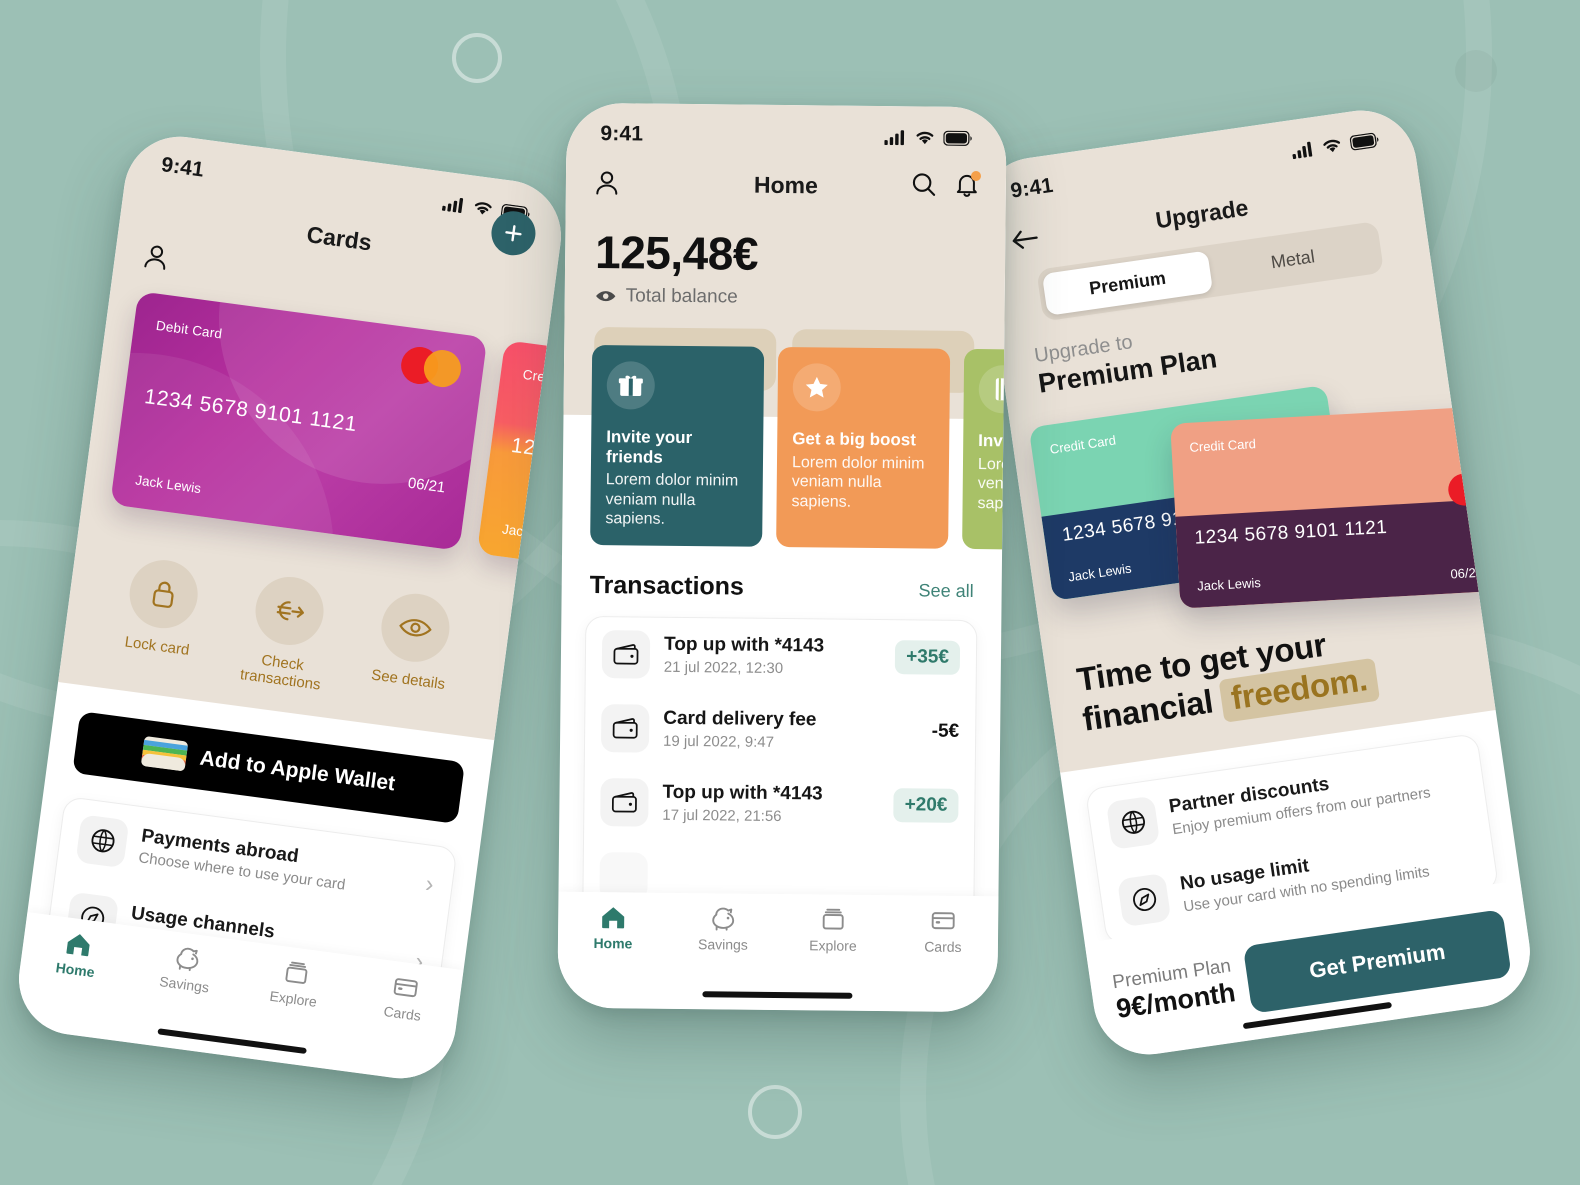 The height and width of the screenshot is (1185, 1580). Describe the element at coordinates (817, 387) in the screenshot. I see `star-icon` at that location.